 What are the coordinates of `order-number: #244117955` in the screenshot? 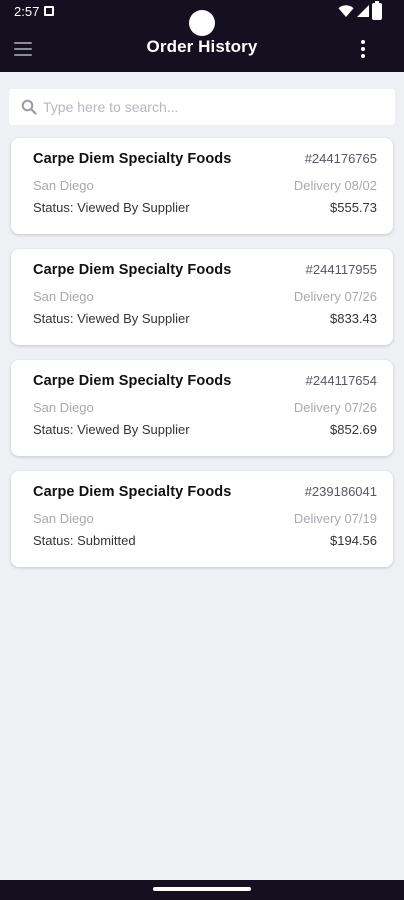 It's located at (341, 269).